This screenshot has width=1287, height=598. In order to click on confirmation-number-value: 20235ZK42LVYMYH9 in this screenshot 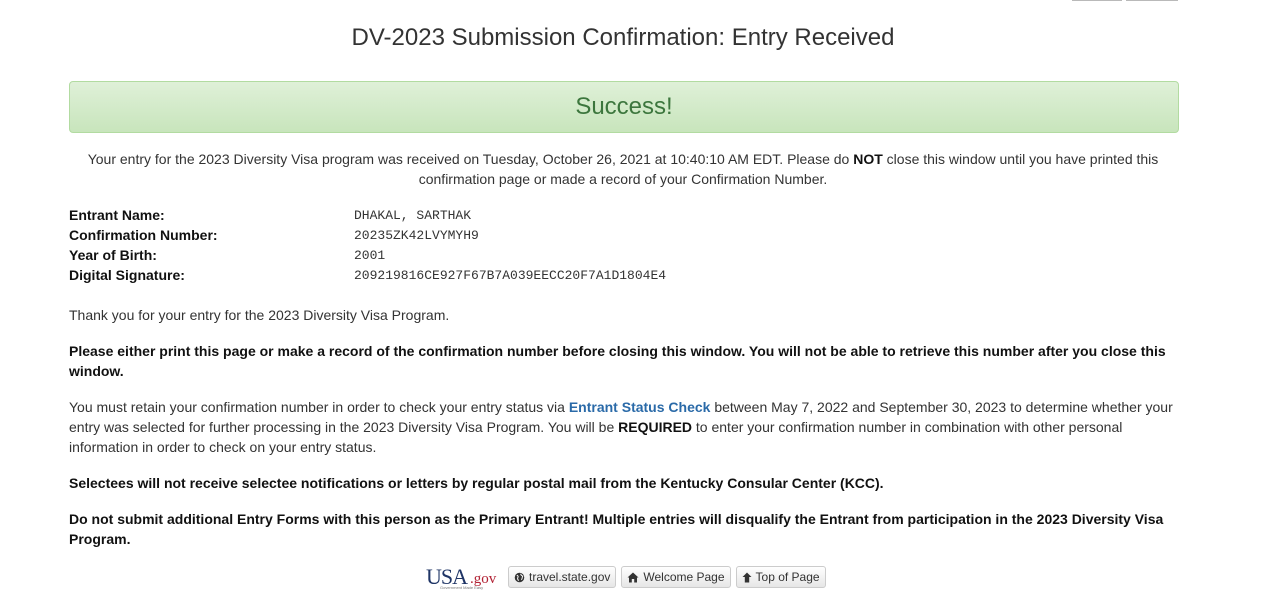, I will do `click(416, 235)`.